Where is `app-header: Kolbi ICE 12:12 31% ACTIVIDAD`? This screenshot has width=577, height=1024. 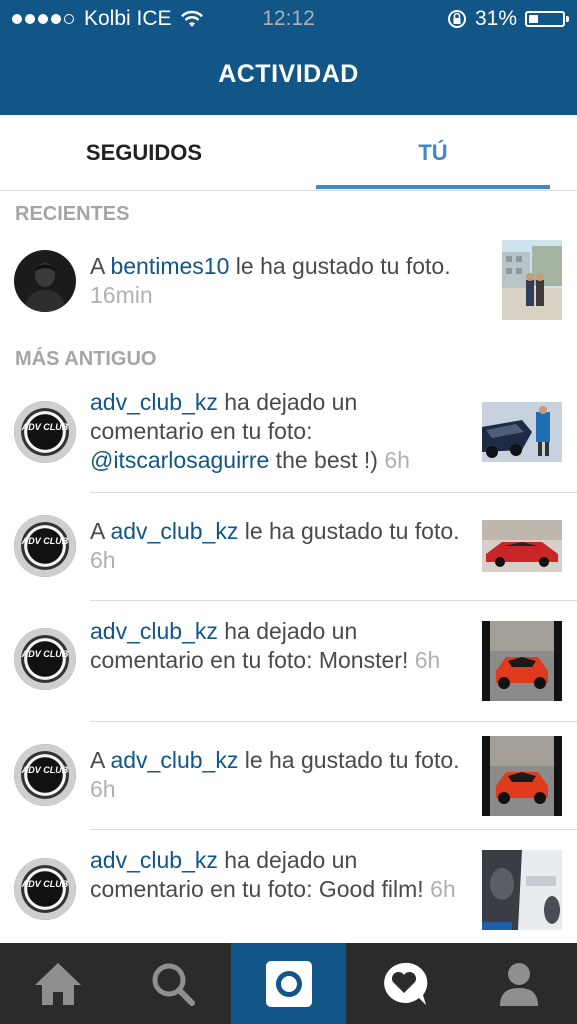 app-header: Kolbi ICE 12:12 31% ACTIVIDAD is located at coordinates (288, 57).